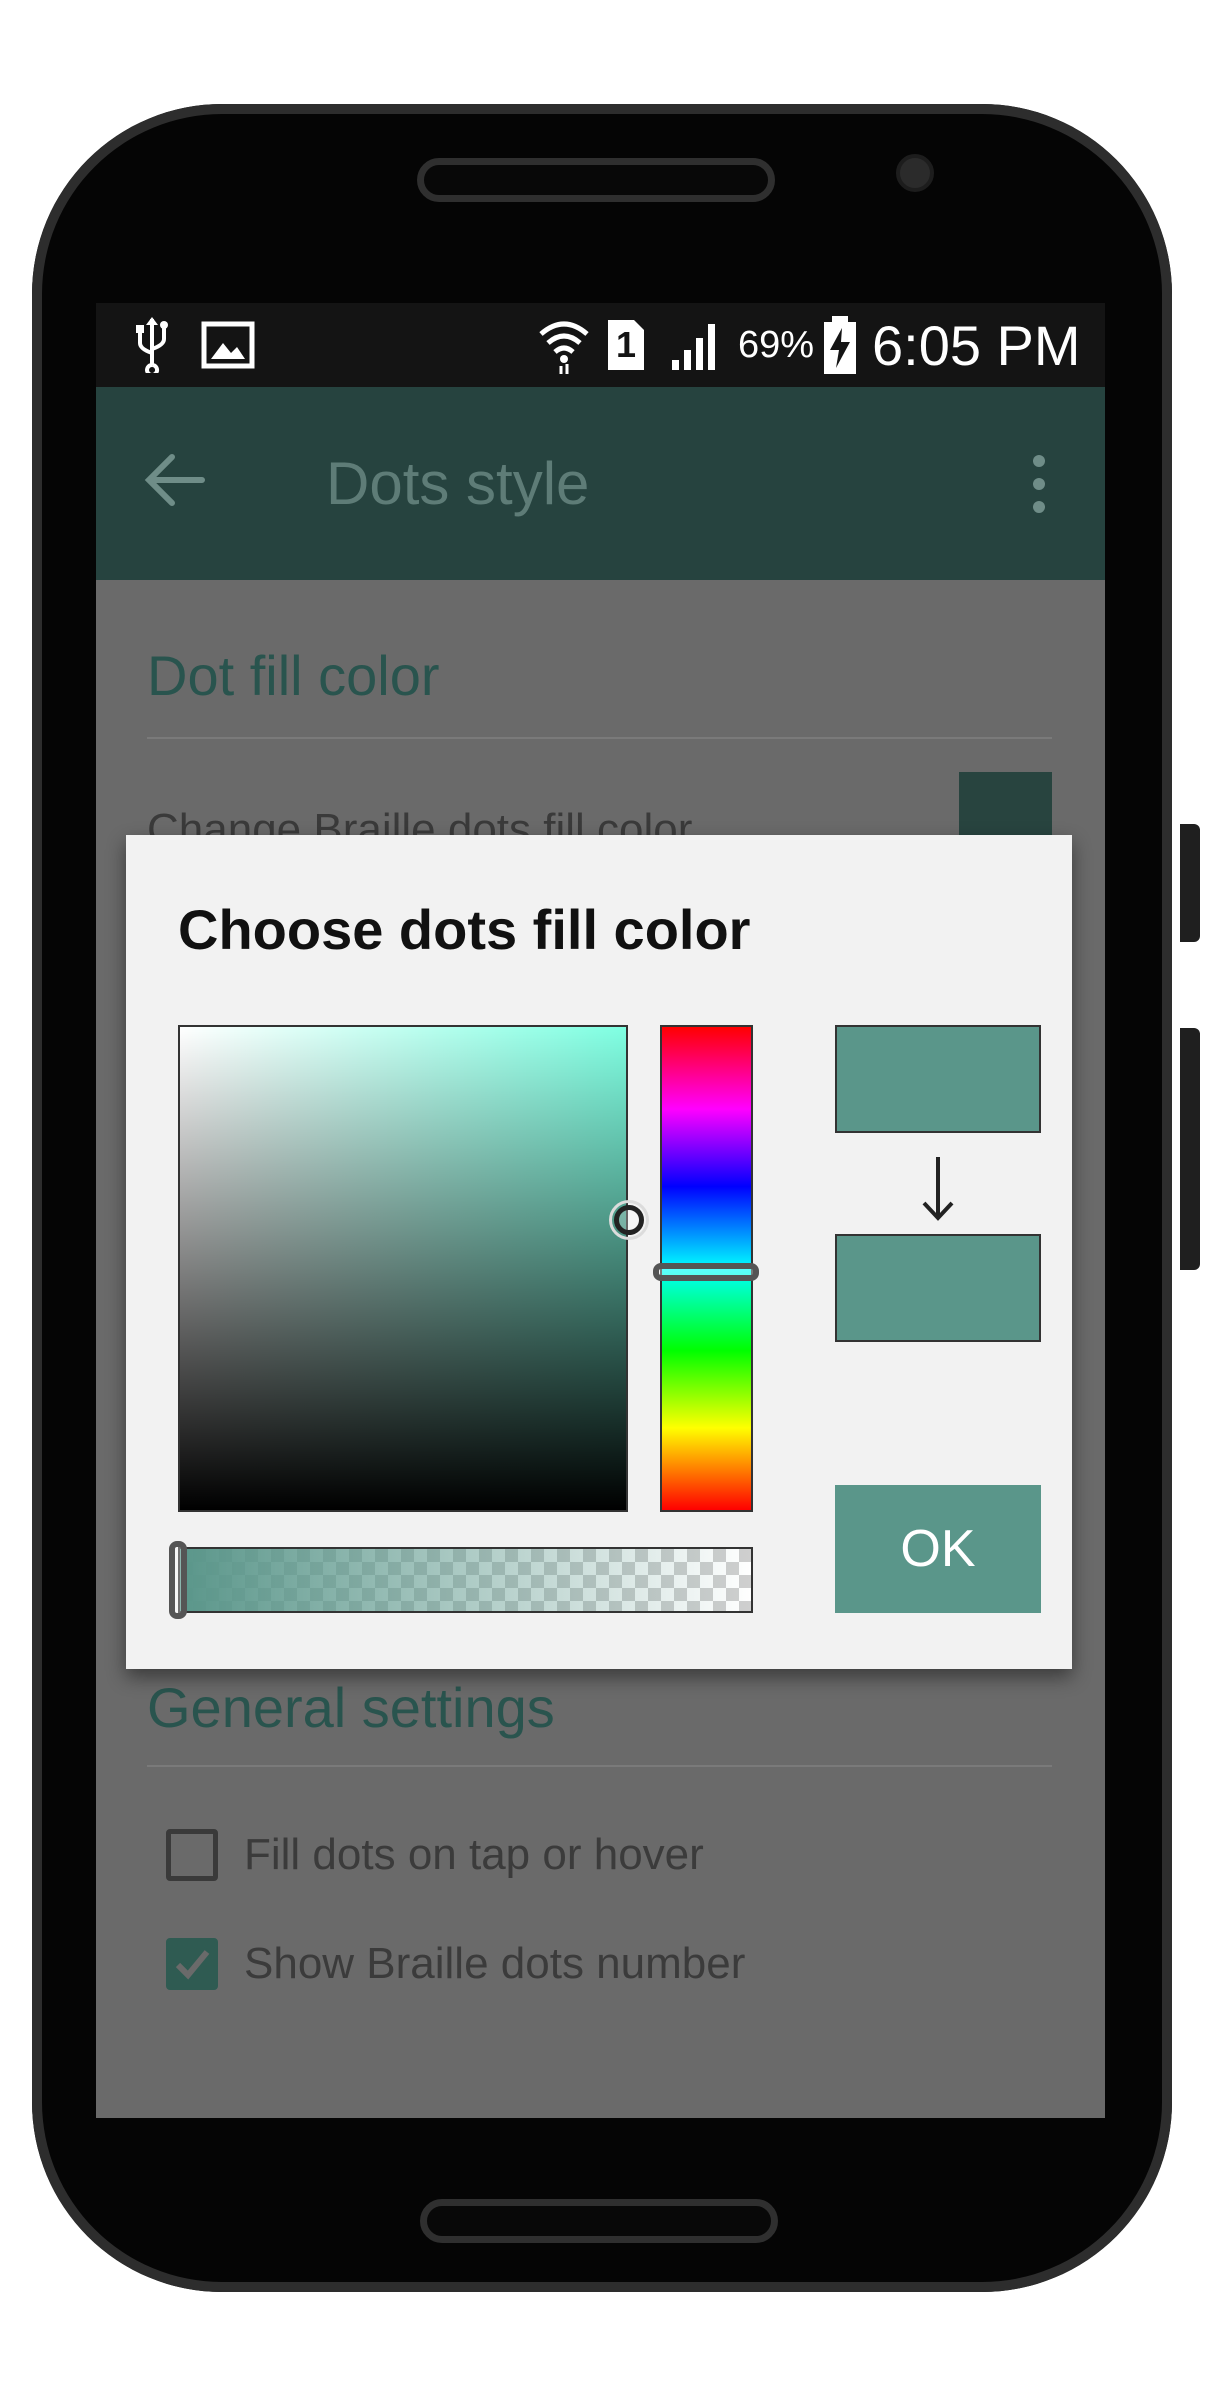  What do you see at coordinates (178, 1580) in the screenshot?
I see `alpha-slider-handle` at bounding box center [178, 1580].